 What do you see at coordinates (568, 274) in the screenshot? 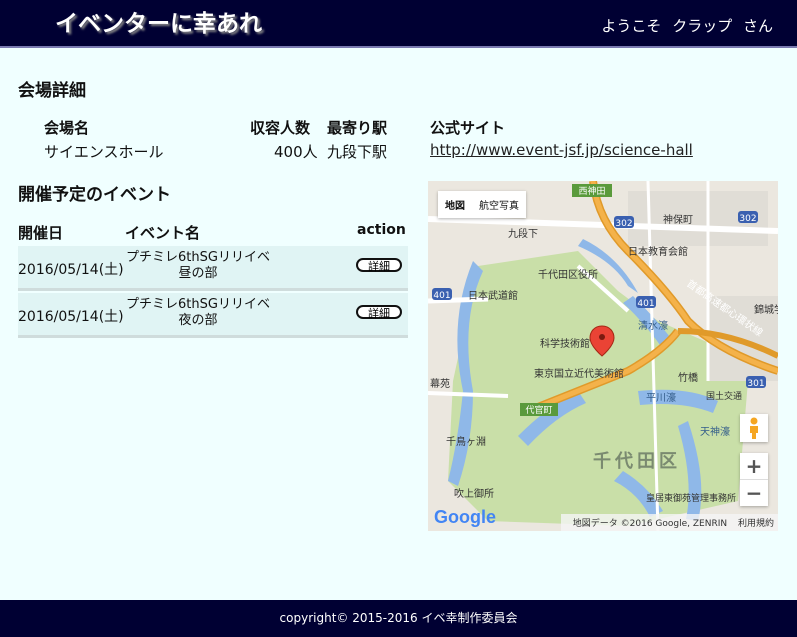
I see `chiyoda-office-label: 千代田区役所` at bounding box center [568, 274].